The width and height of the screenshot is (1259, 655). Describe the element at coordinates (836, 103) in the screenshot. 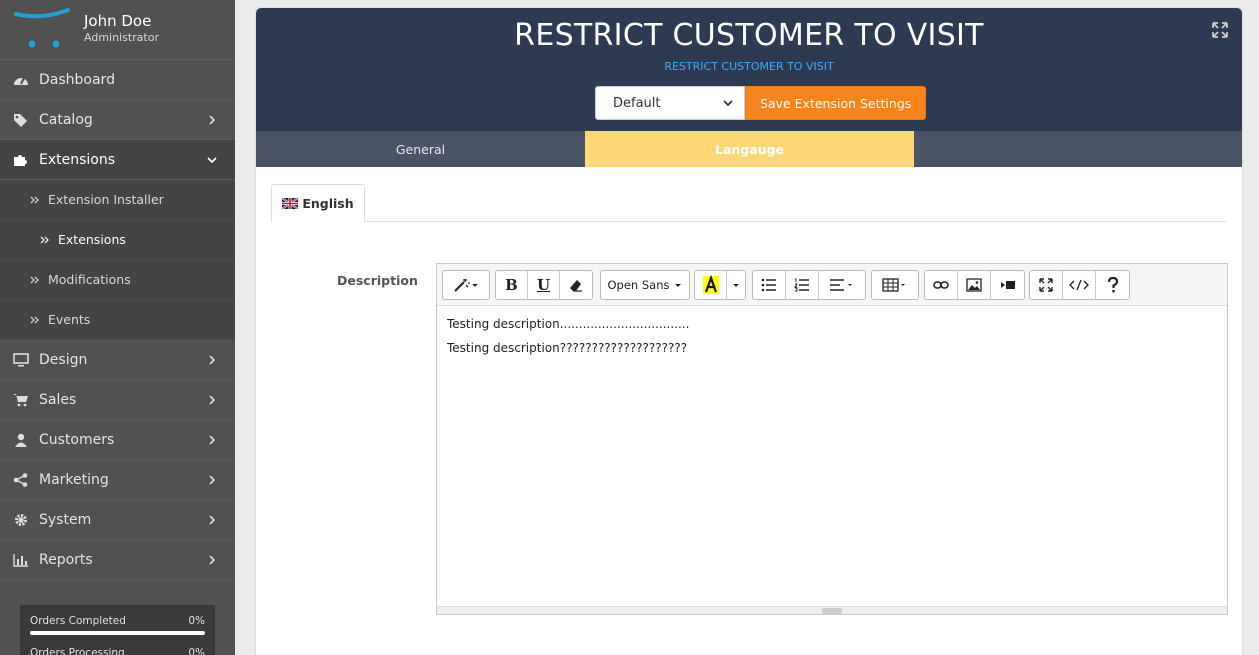

I see `save-extension-settings-button: Save Extension Settings` at that location.